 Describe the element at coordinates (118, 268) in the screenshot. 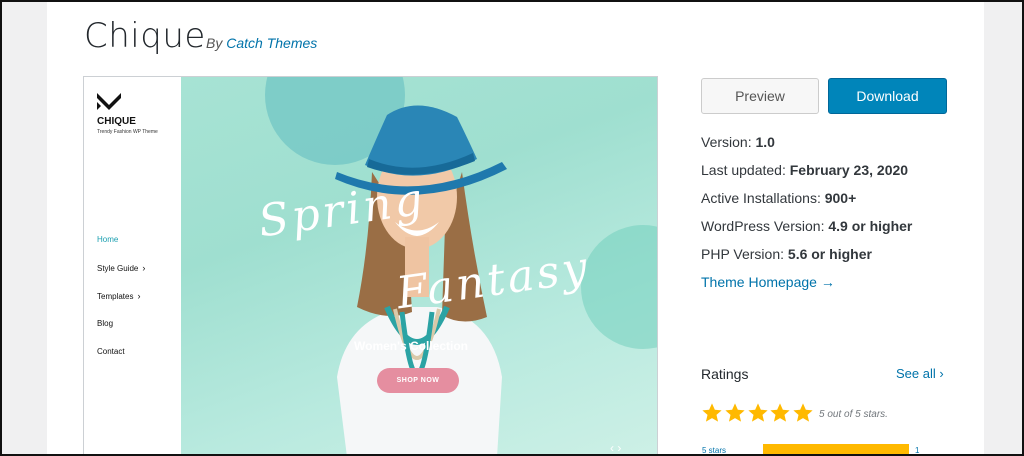

I see `screenshot-nav-label: Style Guide` at that location.